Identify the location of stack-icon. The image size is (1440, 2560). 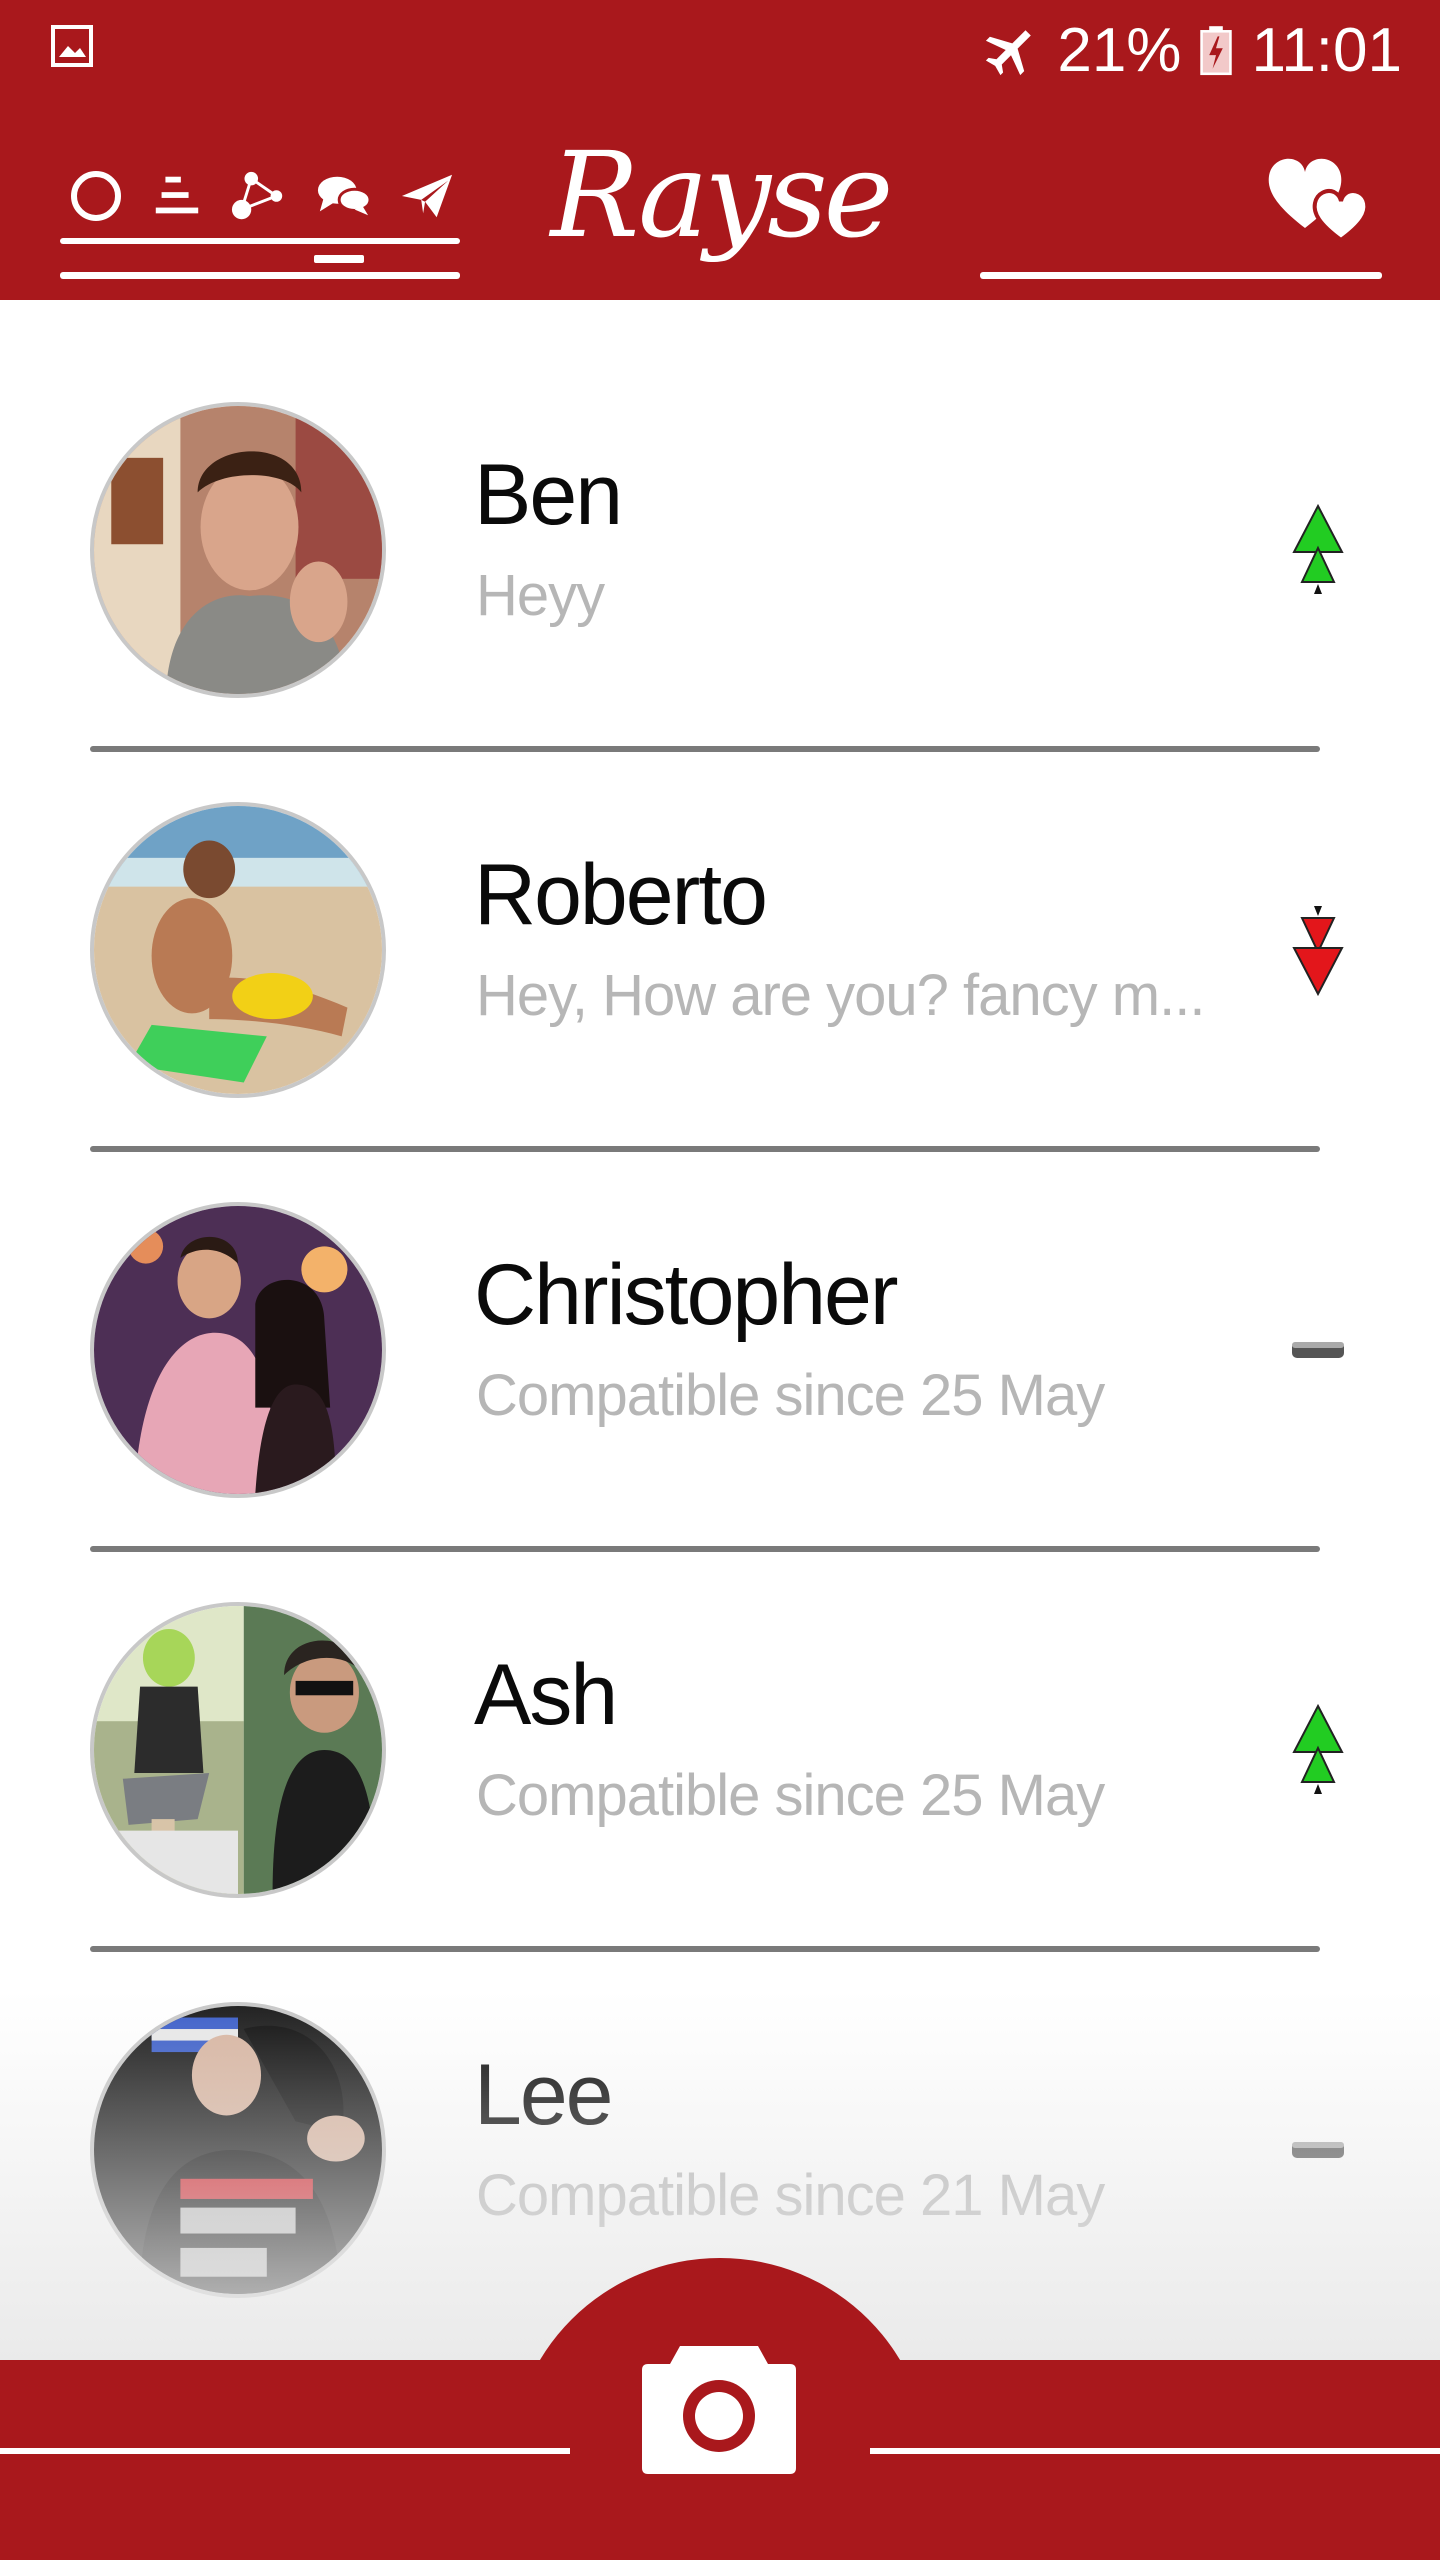
(177, 196).